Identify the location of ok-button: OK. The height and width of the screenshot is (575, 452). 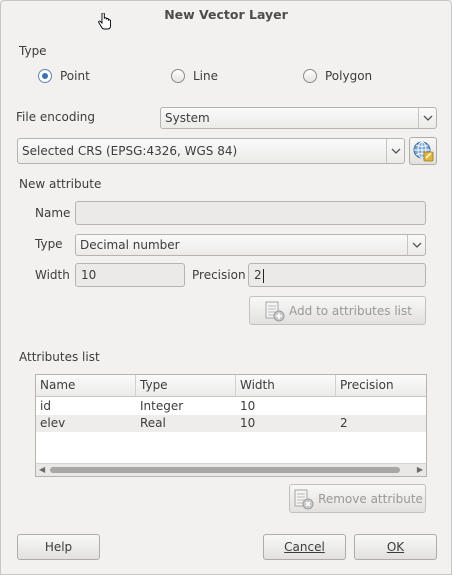
(395, 547).